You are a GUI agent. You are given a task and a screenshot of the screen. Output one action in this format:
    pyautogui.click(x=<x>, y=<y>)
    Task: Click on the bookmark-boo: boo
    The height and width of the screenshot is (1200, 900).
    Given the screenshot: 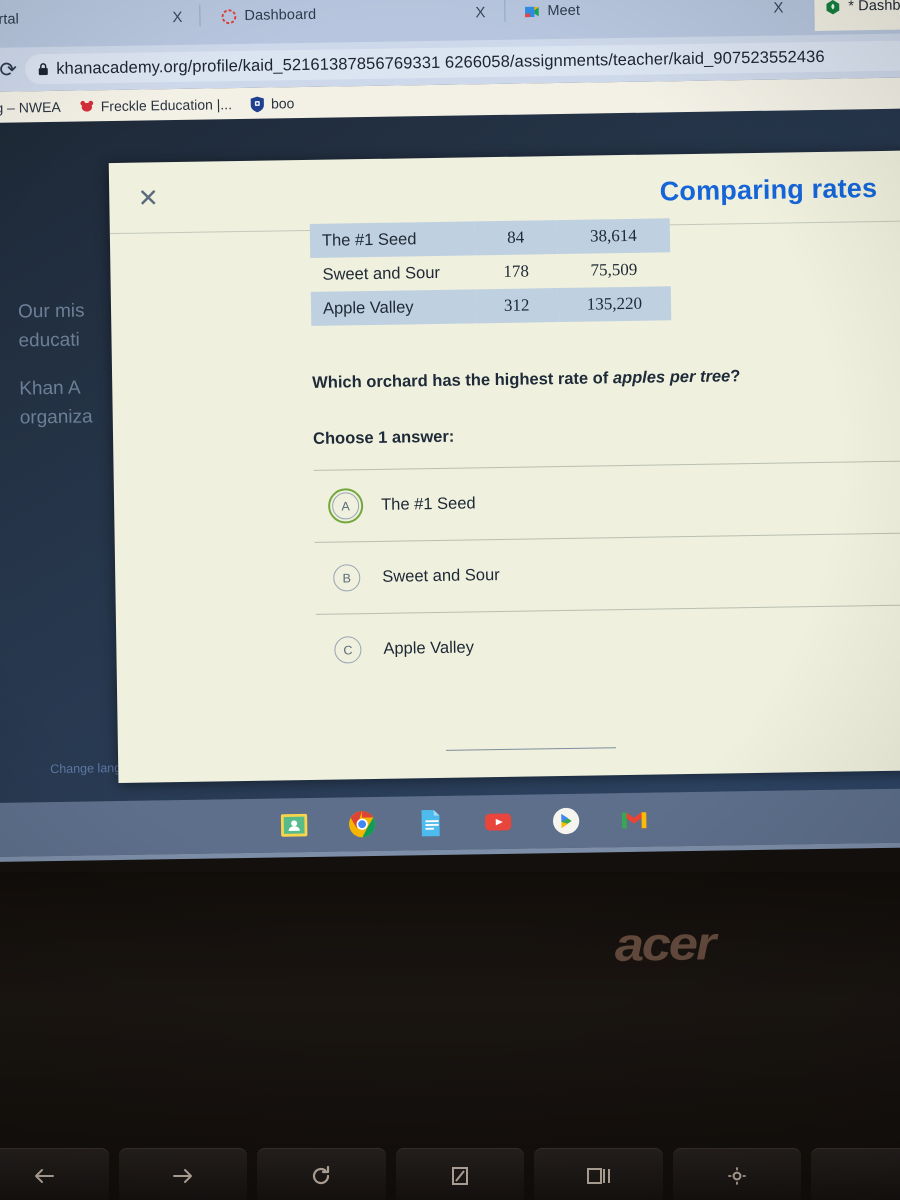 What is the action you would take?
    pyautogui.click(x=272, y=104)
    